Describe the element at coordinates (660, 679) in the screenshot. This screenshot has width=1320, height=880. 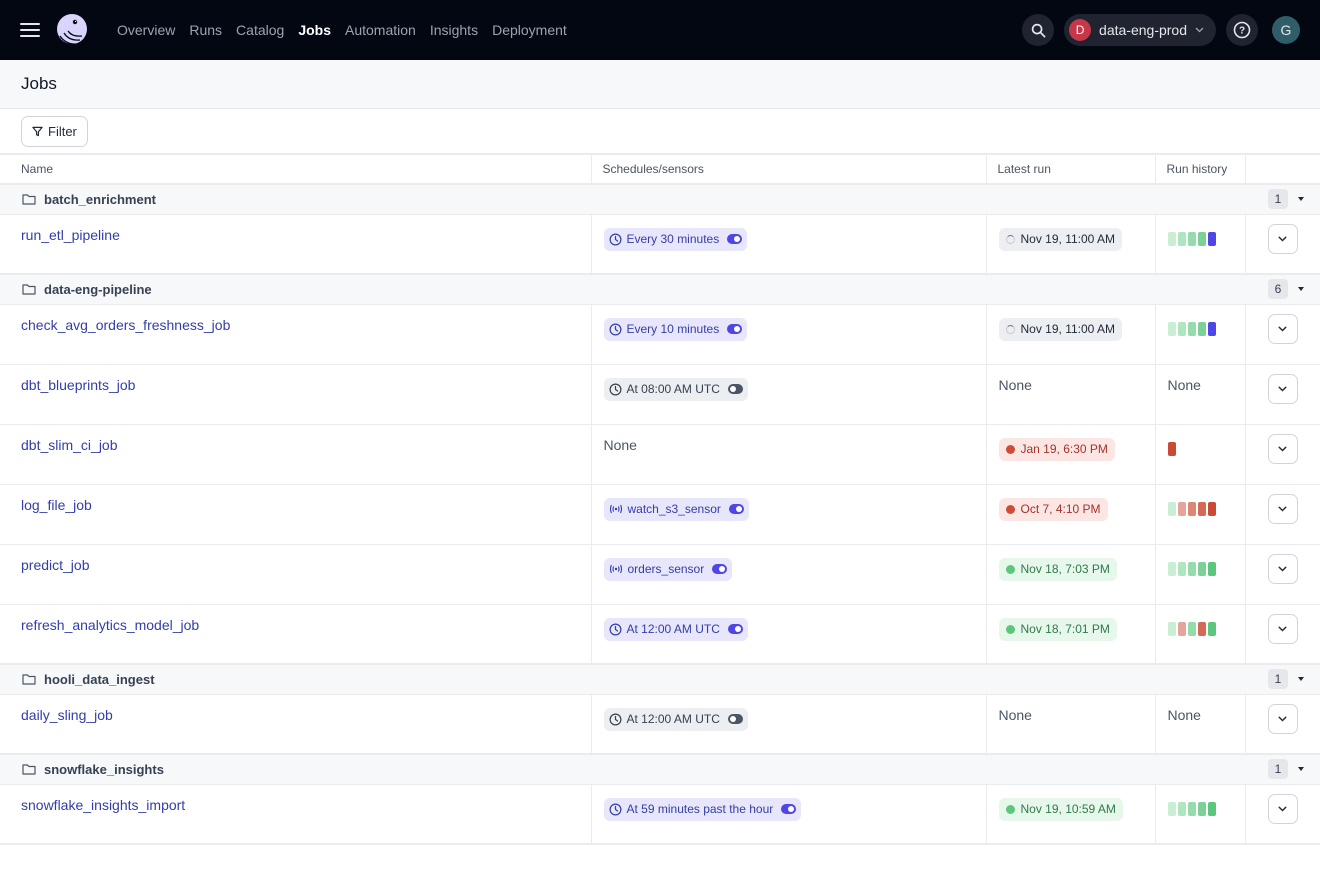
I see `group-row: hooli_data_ingest 1` at that location.